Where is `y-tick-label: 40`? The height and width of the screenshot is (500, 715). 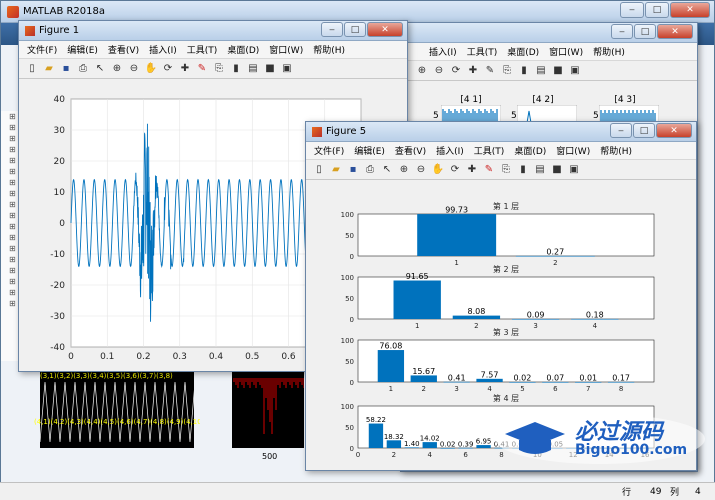
y-tick-label: 40 is located at coordinates (60, 100).